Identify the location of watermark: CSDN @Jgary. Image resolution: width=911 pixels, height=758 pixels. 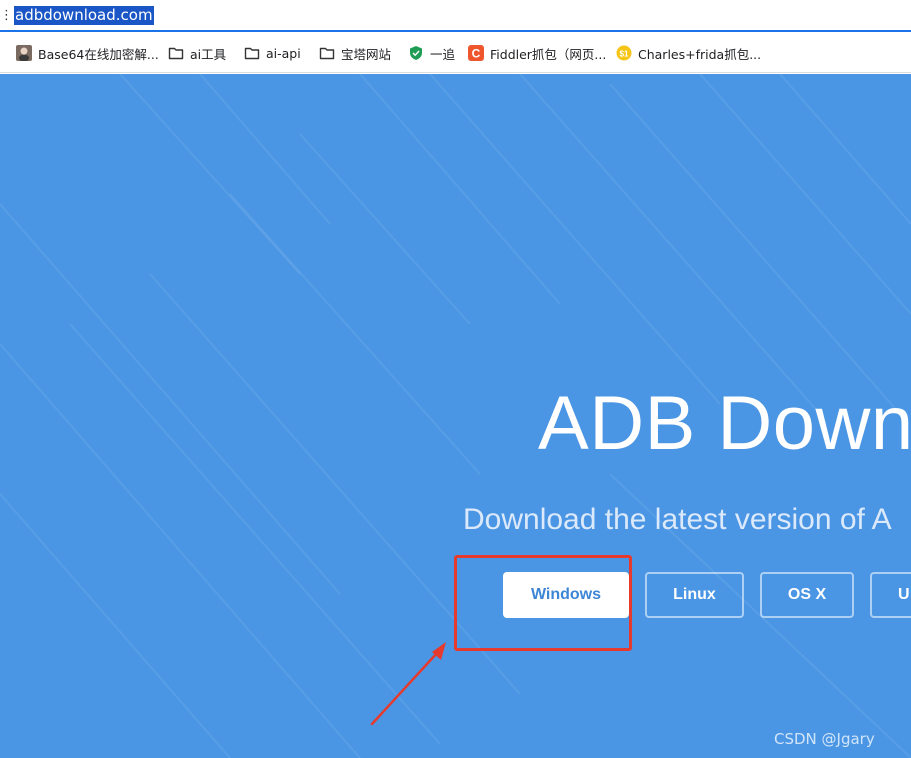
(824, 739).